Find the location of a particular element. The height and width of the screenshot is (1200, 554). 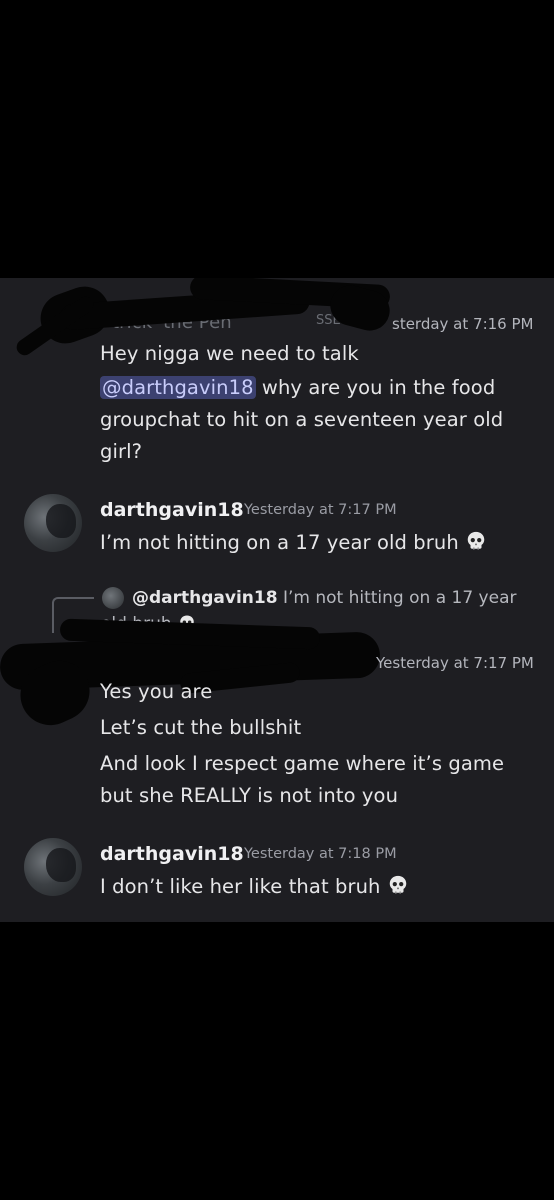

message3-line1: Yes you are is located at coordinates (156, 691).